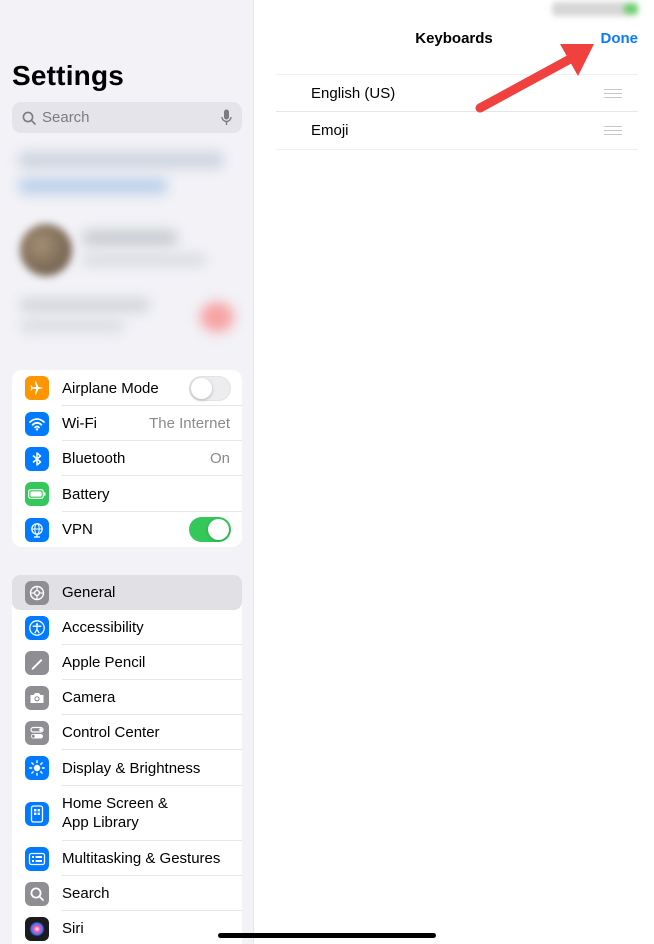  I want to click on page-title: Settings, so click(68, 75).